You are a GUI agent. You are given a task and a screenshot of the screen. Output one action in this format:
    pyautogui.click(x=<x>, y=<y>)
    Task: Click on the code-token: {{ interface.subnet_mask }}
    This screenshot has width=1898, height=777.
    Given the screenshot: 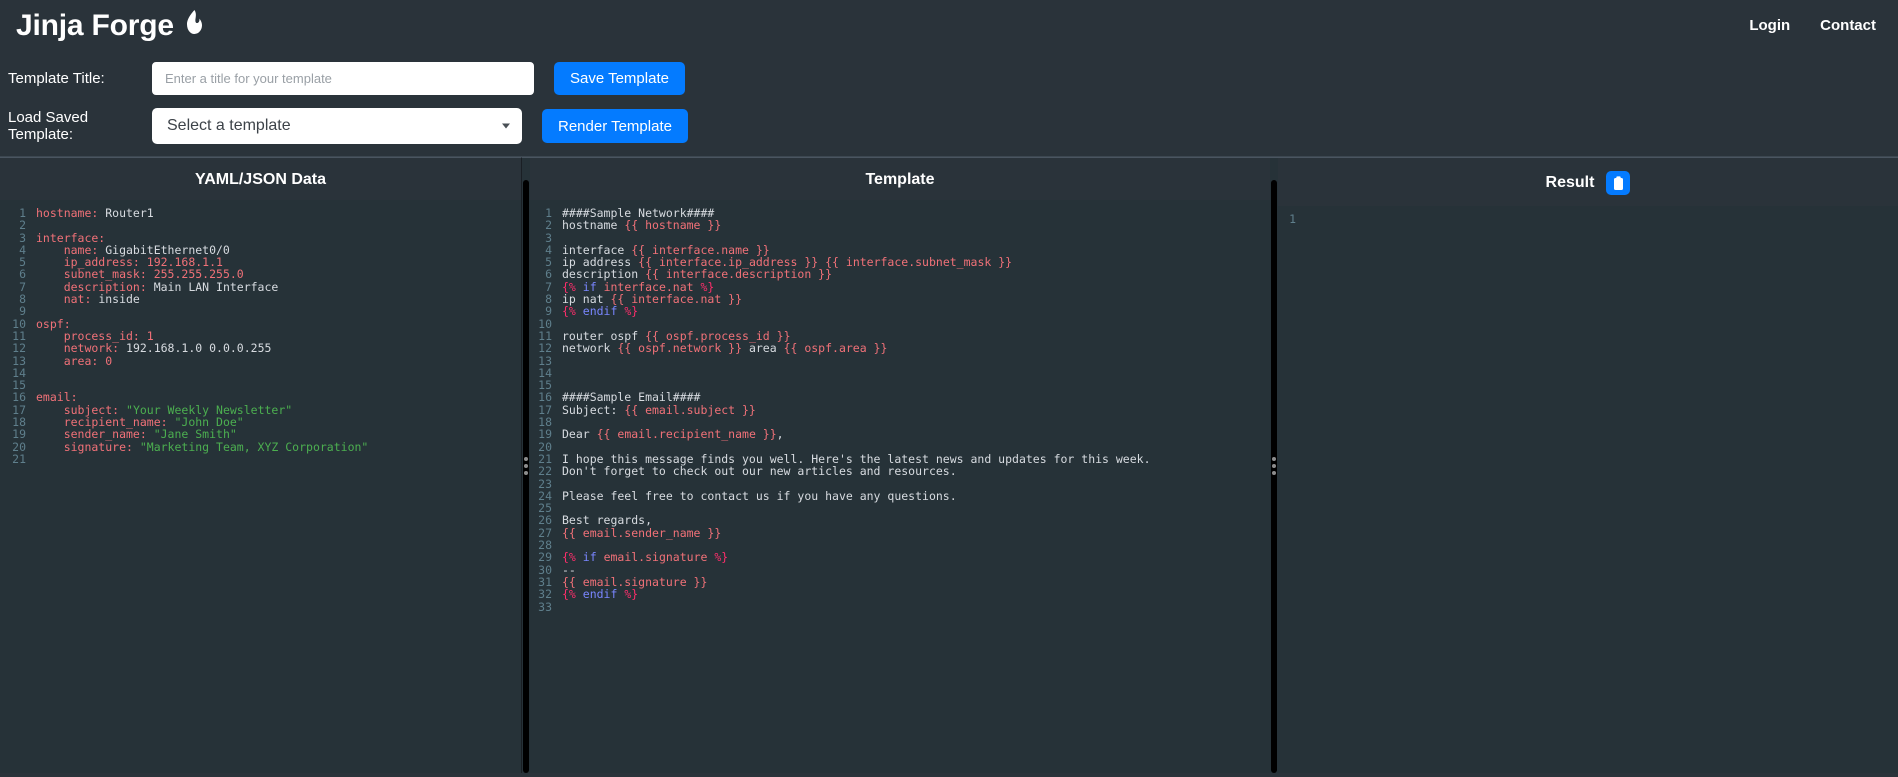 What is the action you would take?
    pyautogui.click(x=919, y=262)
    